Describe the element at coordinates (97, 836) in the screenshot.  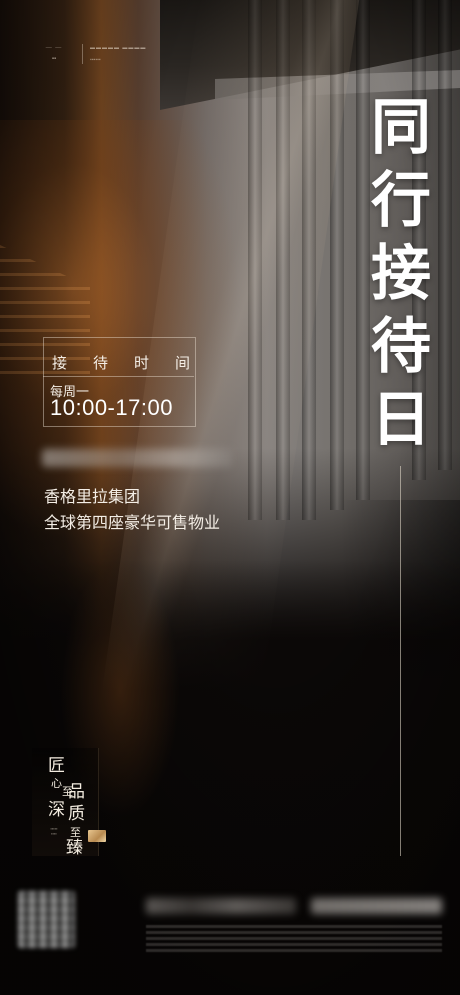
I see `gold-chip-decoration` at that location.